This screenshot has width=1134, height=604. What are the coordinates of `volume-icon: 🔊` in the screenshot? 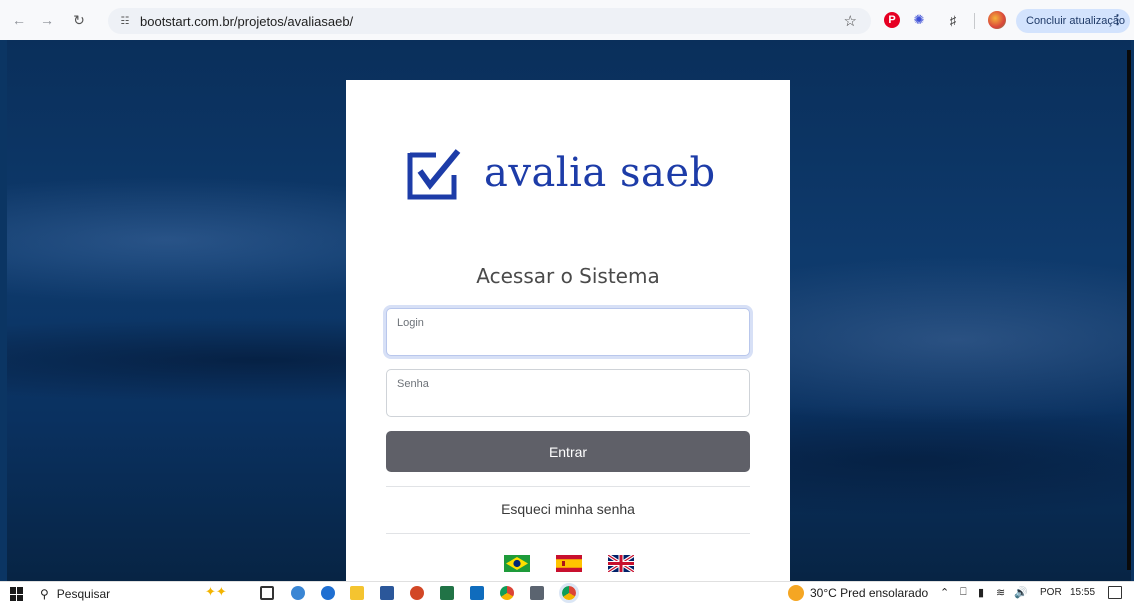 It's located at (1021, 592).